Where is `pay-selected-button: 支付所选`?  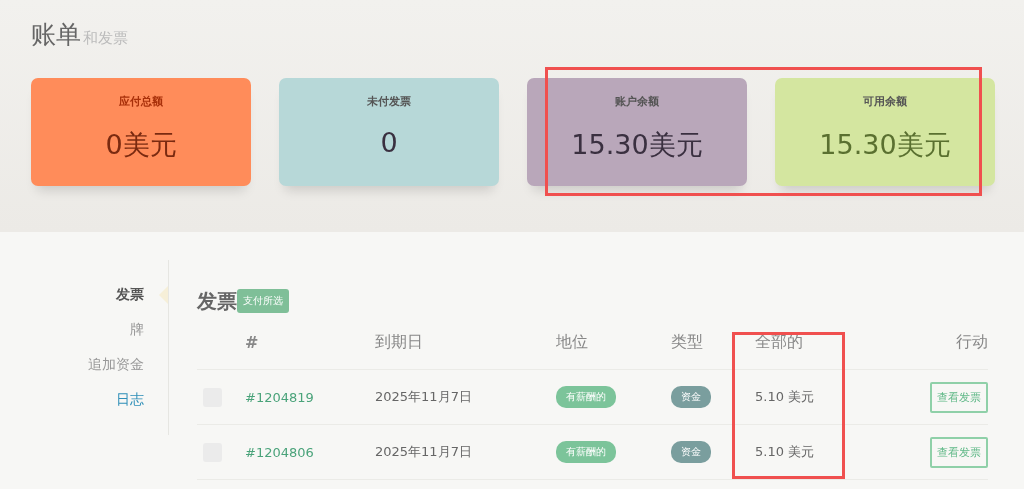
pay-selected-button: 支付所选 is located at coordinates (263, 301).